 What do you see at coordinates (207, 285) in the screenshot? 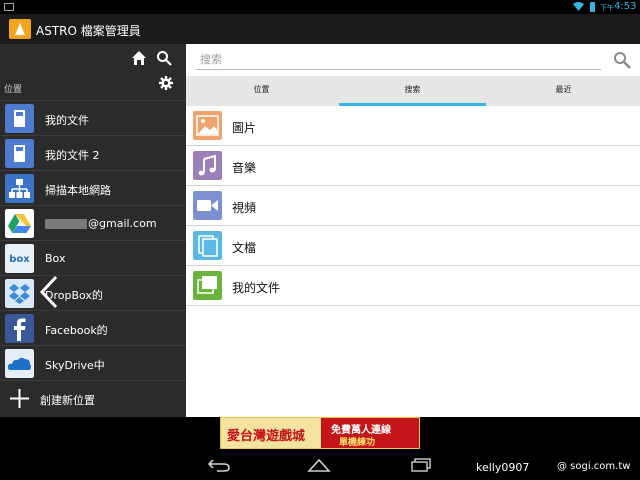
I see `folder-icon` at bounding box center [207, 285].